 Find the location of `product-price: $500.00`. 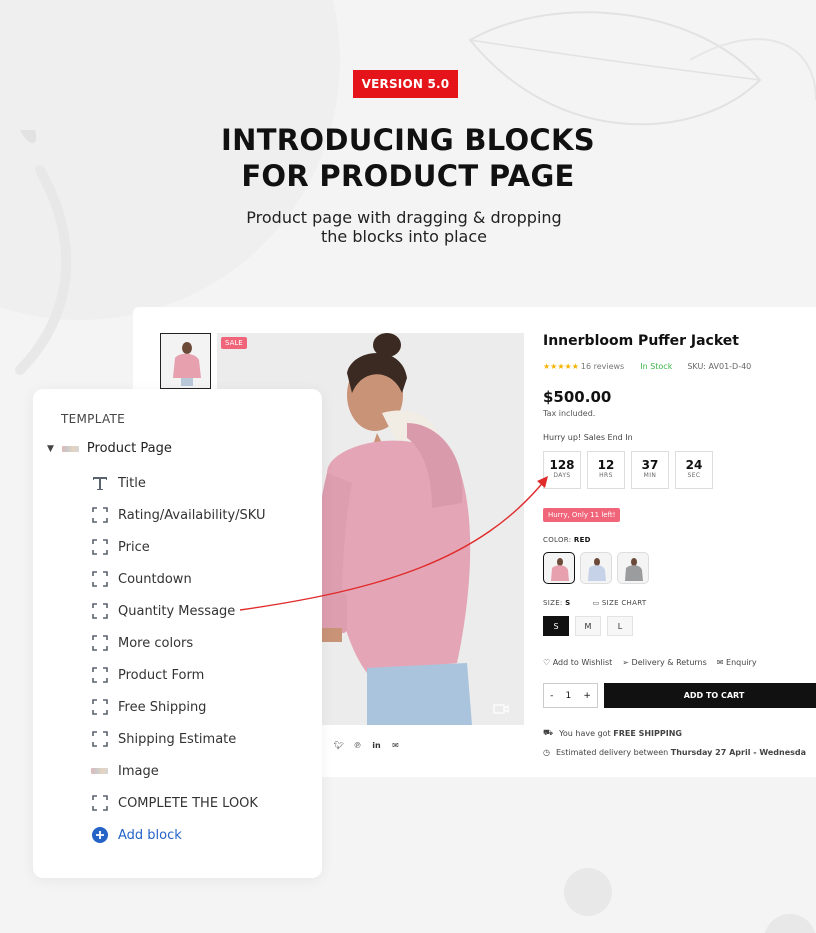

product-price: $500.00 is located at coordinates (577, 397).